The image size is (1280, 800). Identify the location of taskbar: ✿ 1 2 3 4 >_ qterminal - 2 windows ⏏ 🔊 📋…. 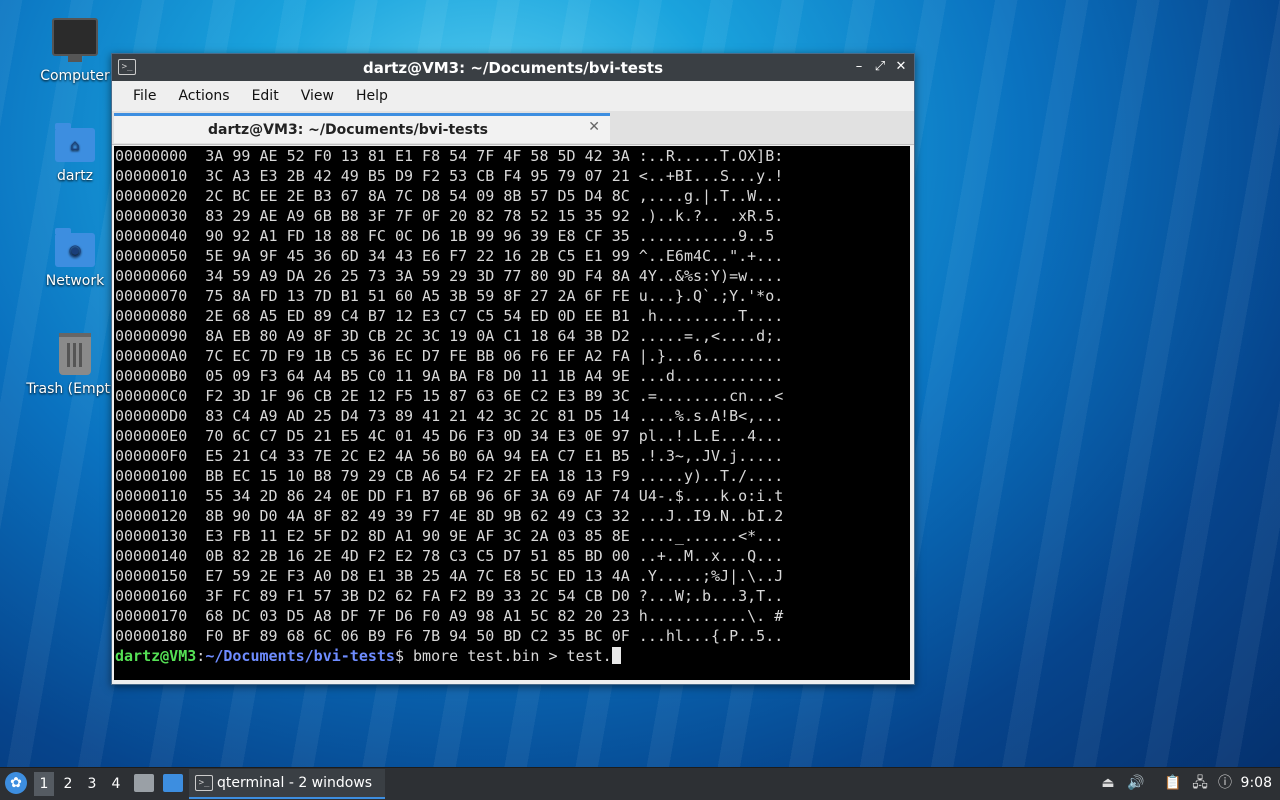
(640, 783).